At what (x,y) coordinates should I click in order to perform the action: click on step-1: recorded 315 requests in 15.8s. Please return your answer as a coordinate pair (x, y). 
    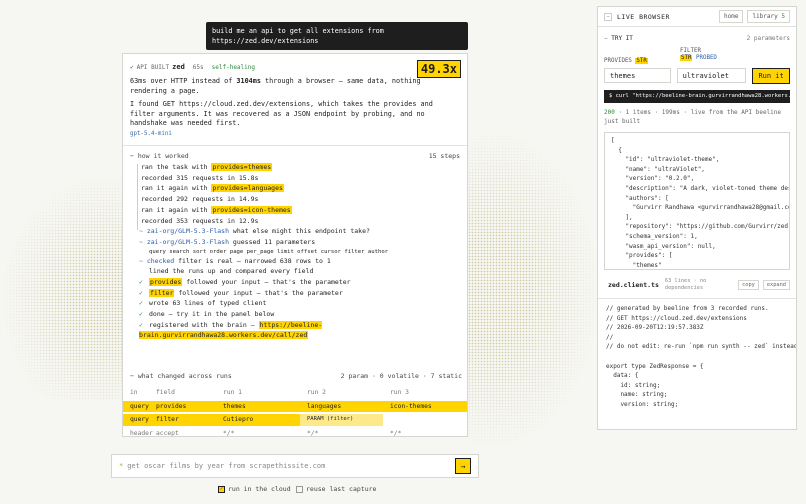
    Looking at the image, I should click on (200, 177).